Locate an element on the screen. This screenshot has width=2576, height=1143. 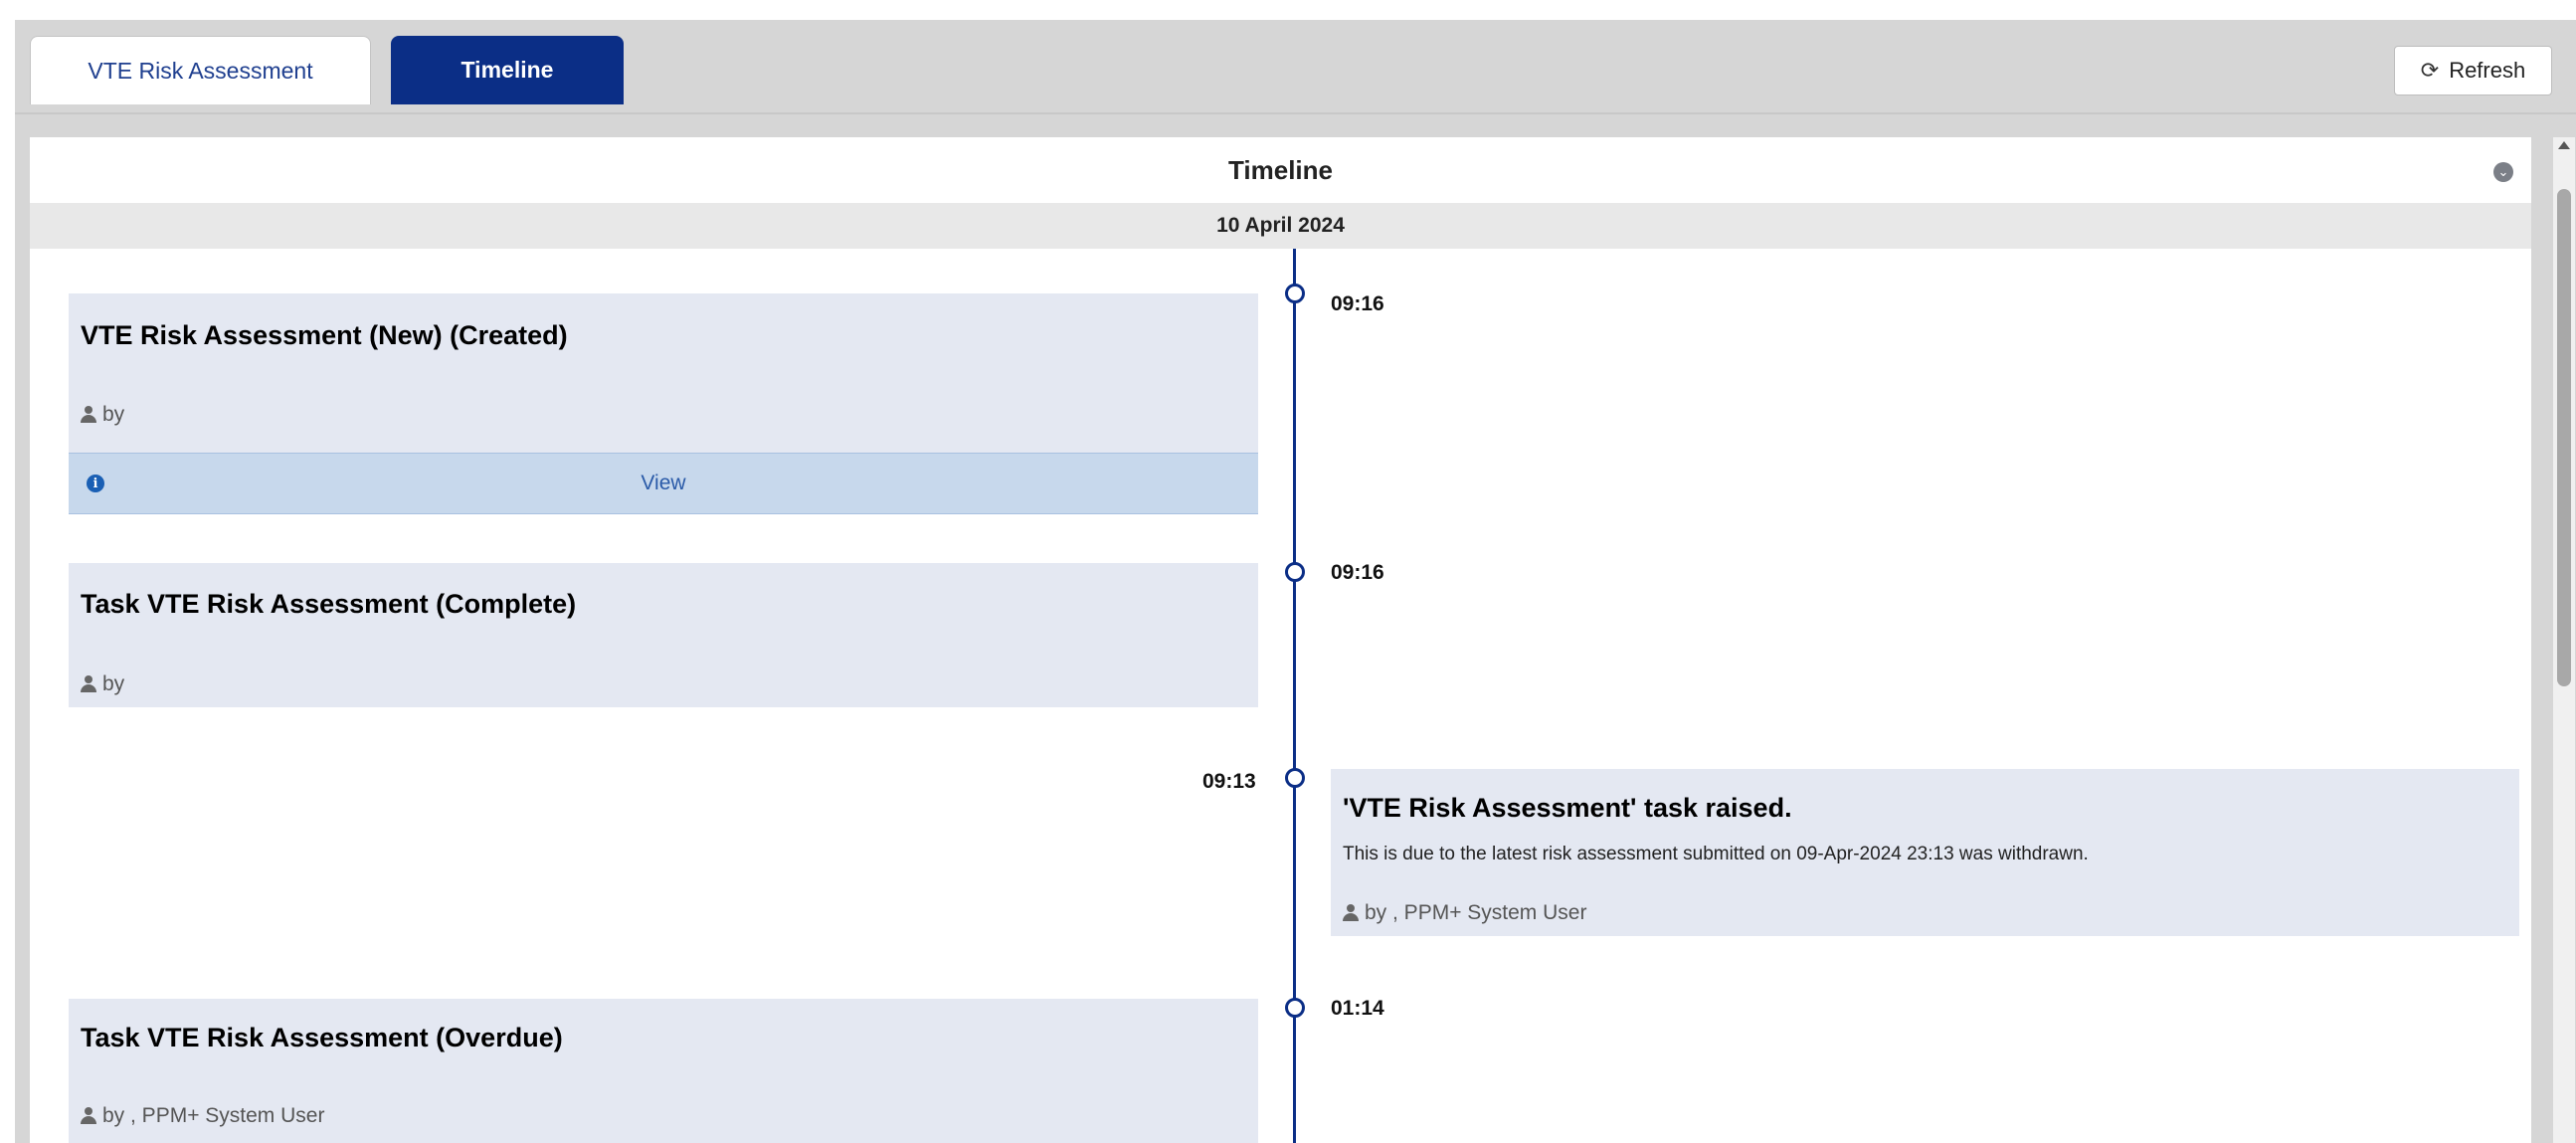
vertical-scrollbar is located at coordinates (2564, 640).